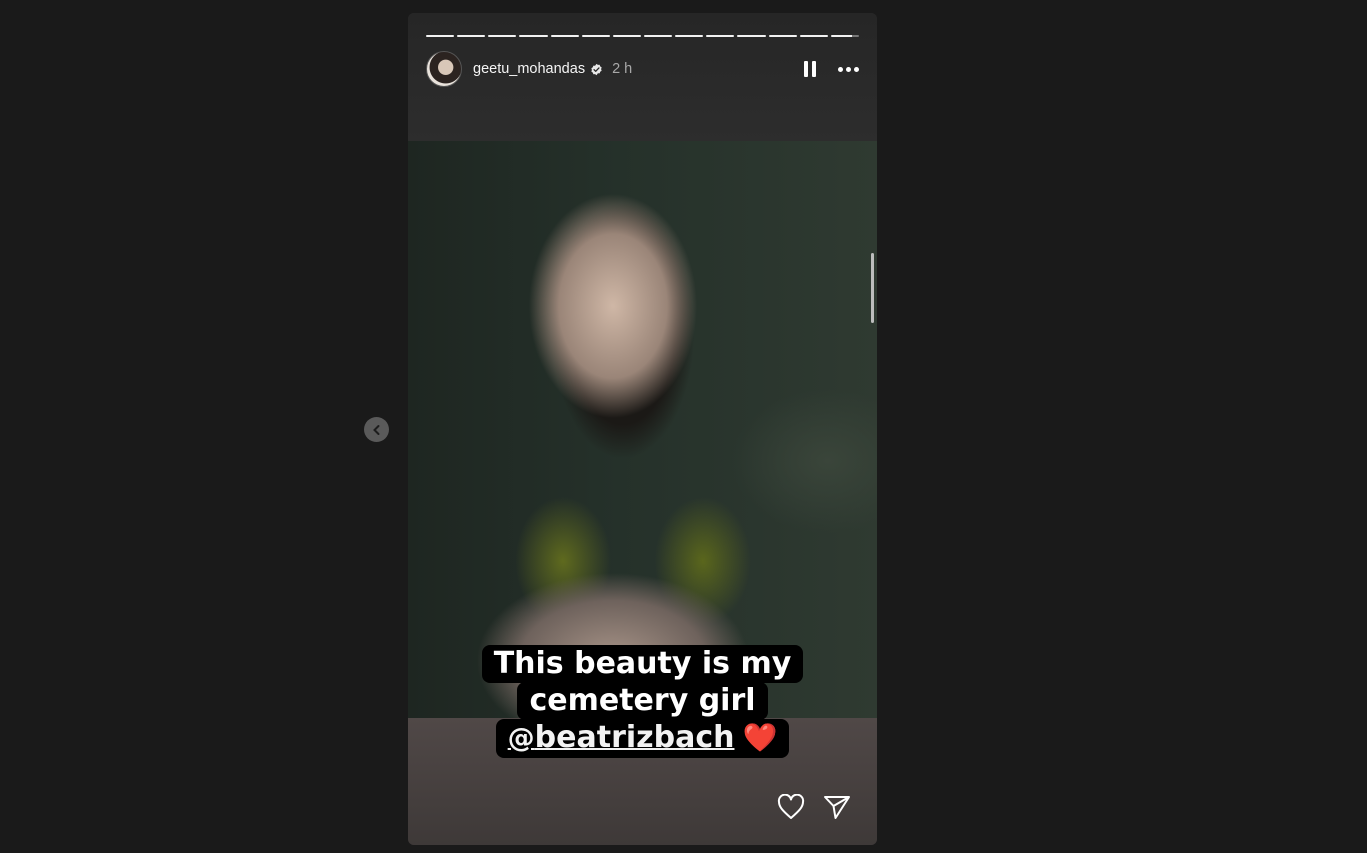 This screenshot has height=853, width=1367. I want to click on verified-badge-icon, so click(596, 69).